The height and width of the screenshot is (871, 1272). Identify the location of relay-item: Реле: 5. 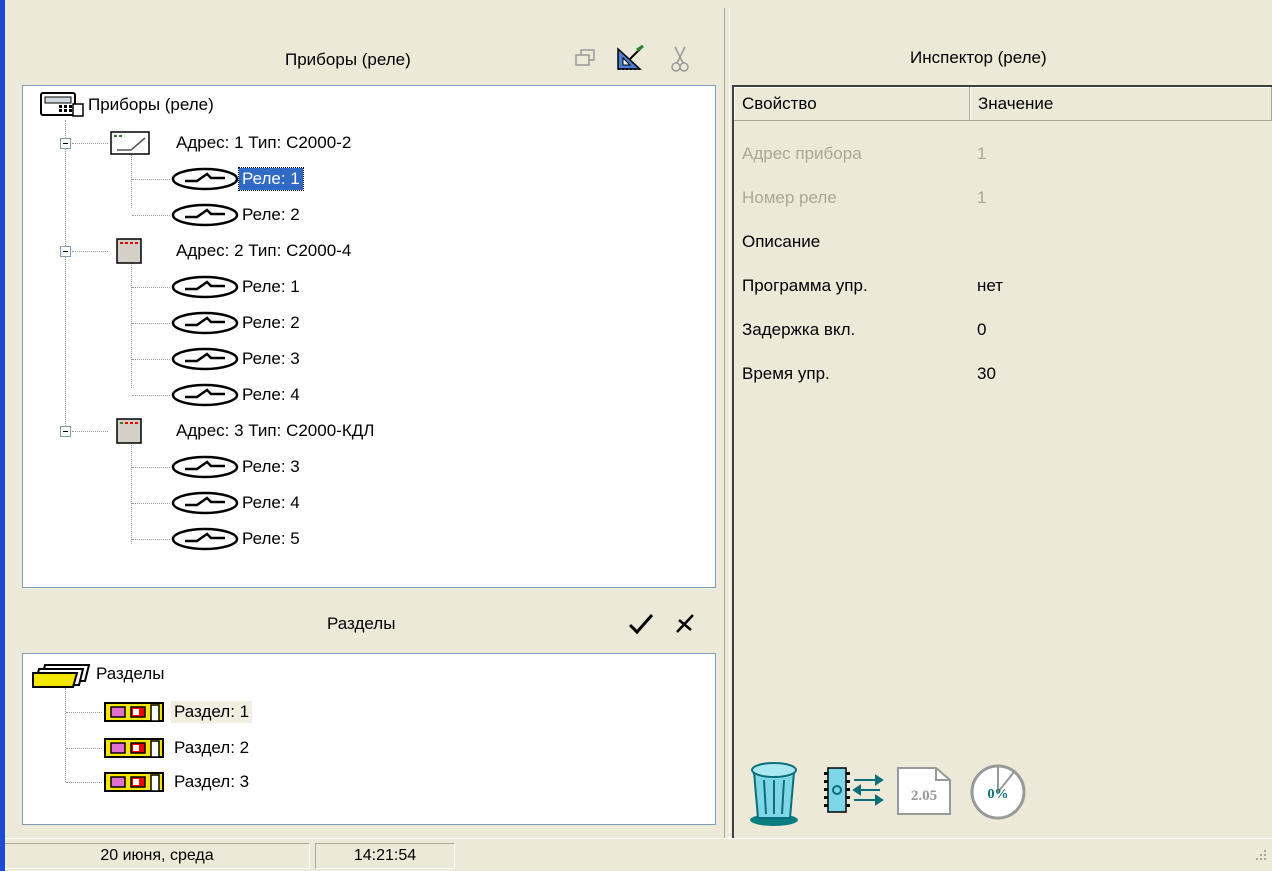
(237, 539).